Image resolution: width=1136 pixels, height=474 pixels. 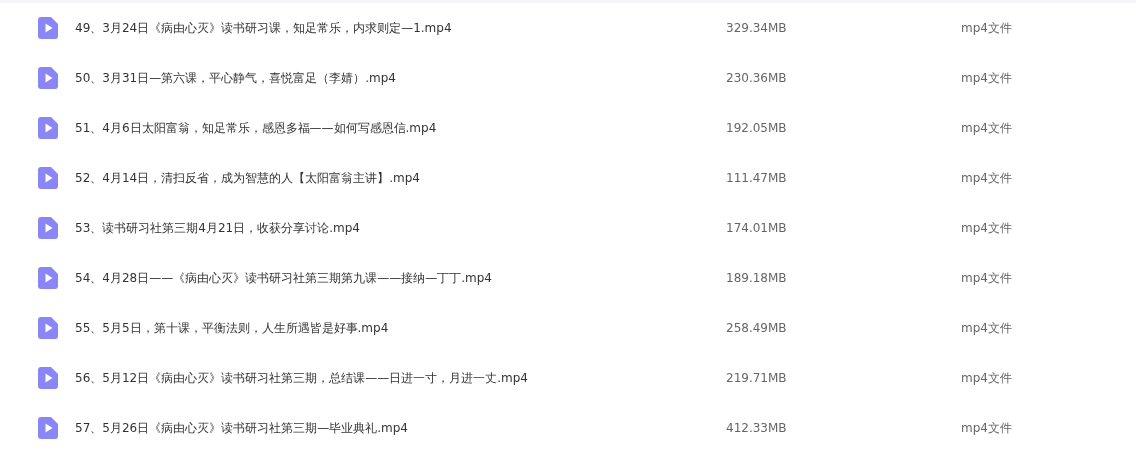 I want to click on file-name: 52、4月14日，清扫反省，成为智慧的人【太阳富翁主讲】.mp4, so click(x=392, y=178).